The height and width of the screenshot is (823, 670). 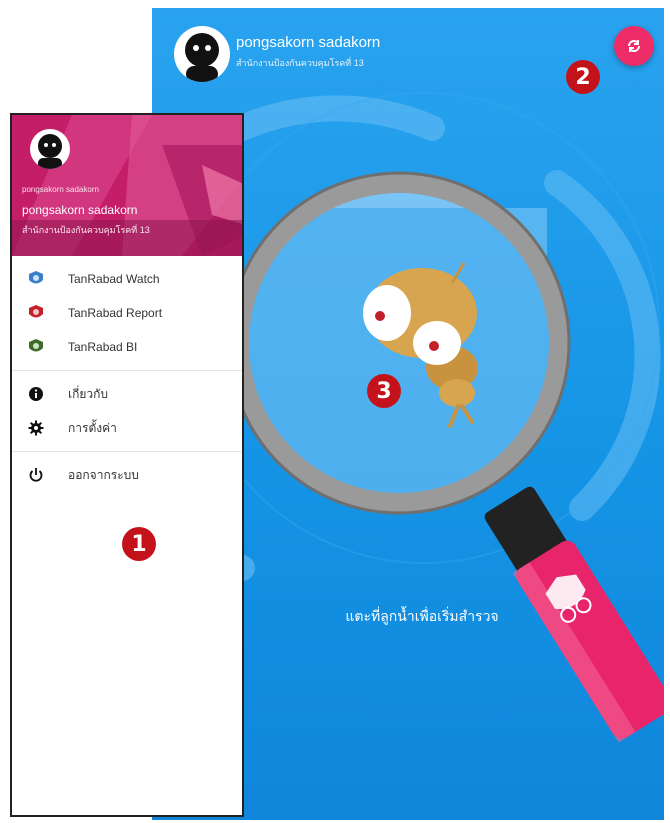 What do you see at coordinates (80, 210) in the screenshot?
I see `drawer-user-name: pongsakorn sadakorn` at bounding box center [80, 210].